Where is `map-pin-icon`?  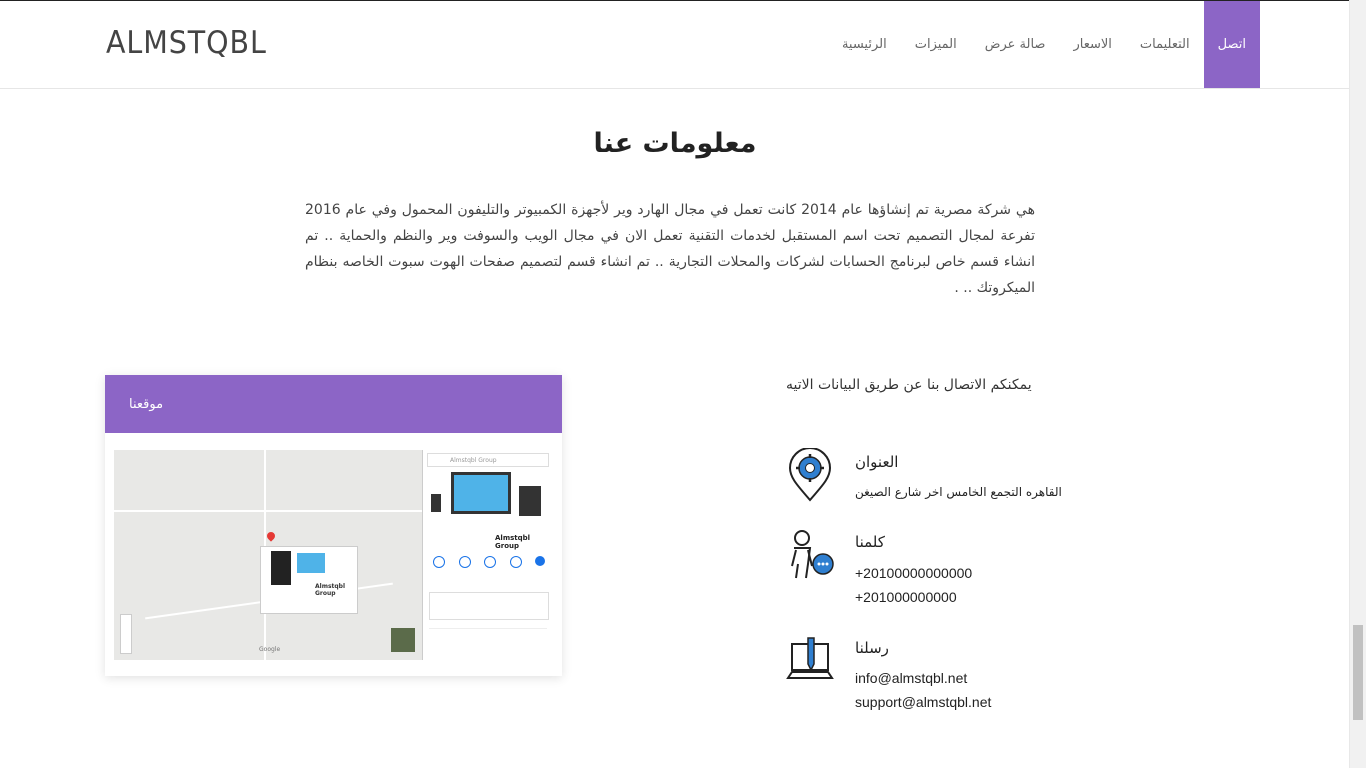 map-pin-icon is located at coordinates (271, 536).